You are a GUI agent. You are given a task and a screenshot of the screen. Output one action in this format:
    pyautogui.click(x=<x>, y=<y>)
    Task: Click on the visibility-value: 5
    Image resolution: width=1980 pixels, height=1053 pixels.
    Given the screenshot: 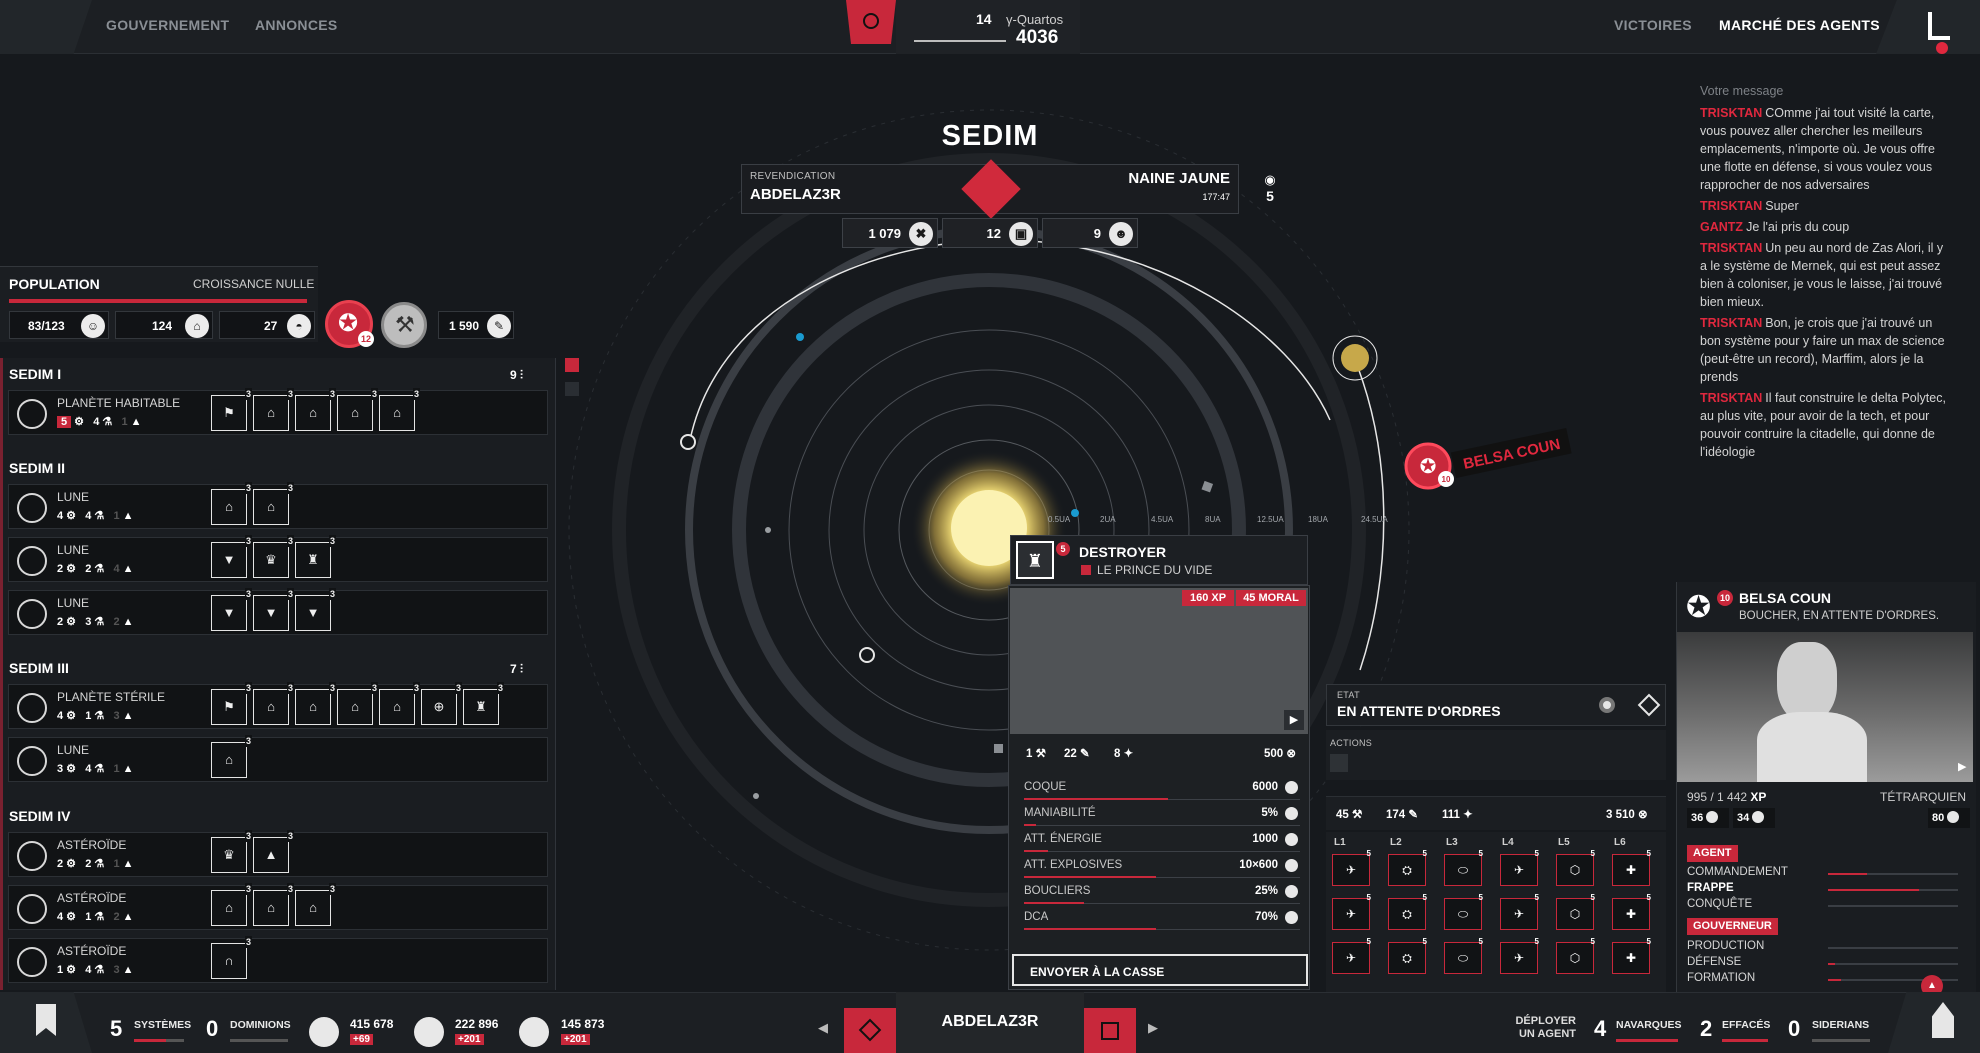 What is the action you would take?
    pyautogui.click(x=1270, y=196)
    